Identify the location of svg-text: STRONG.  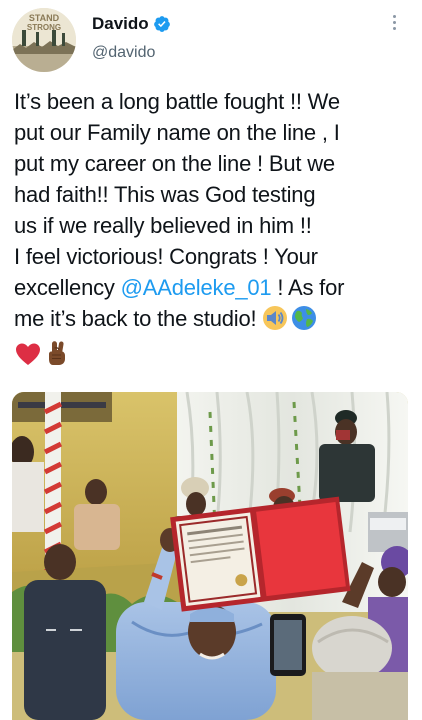
(44, 27).